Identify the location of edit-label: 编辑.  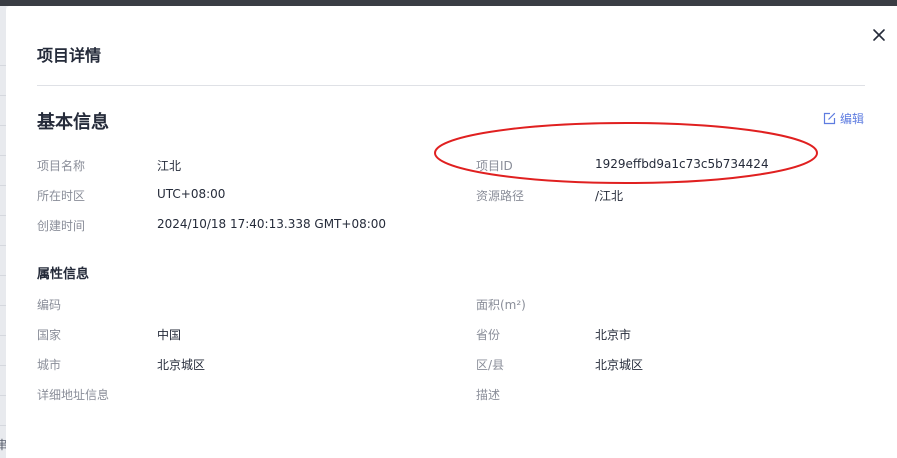
(852, 119).